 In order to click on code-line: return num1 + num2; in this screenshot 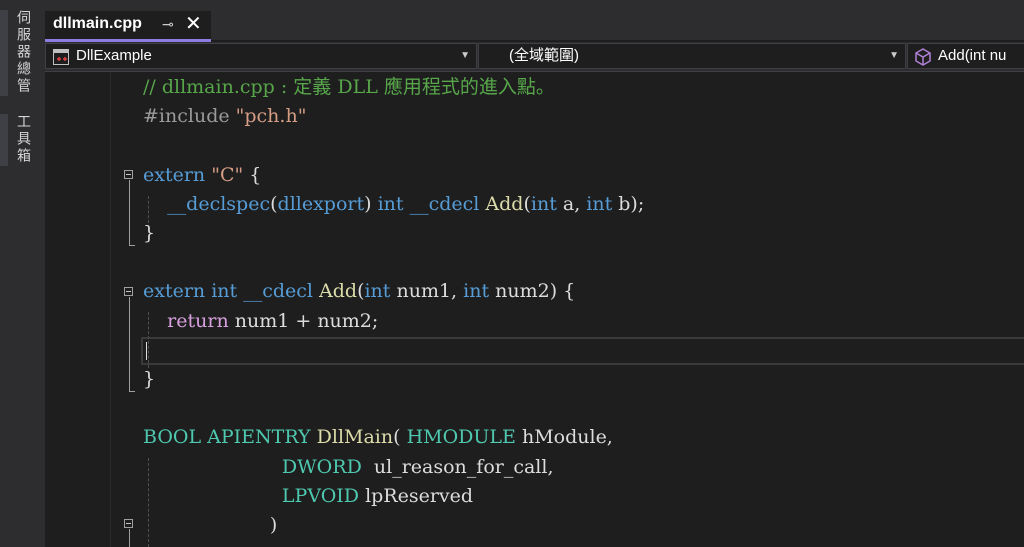, I will do `click(260, 321)`.